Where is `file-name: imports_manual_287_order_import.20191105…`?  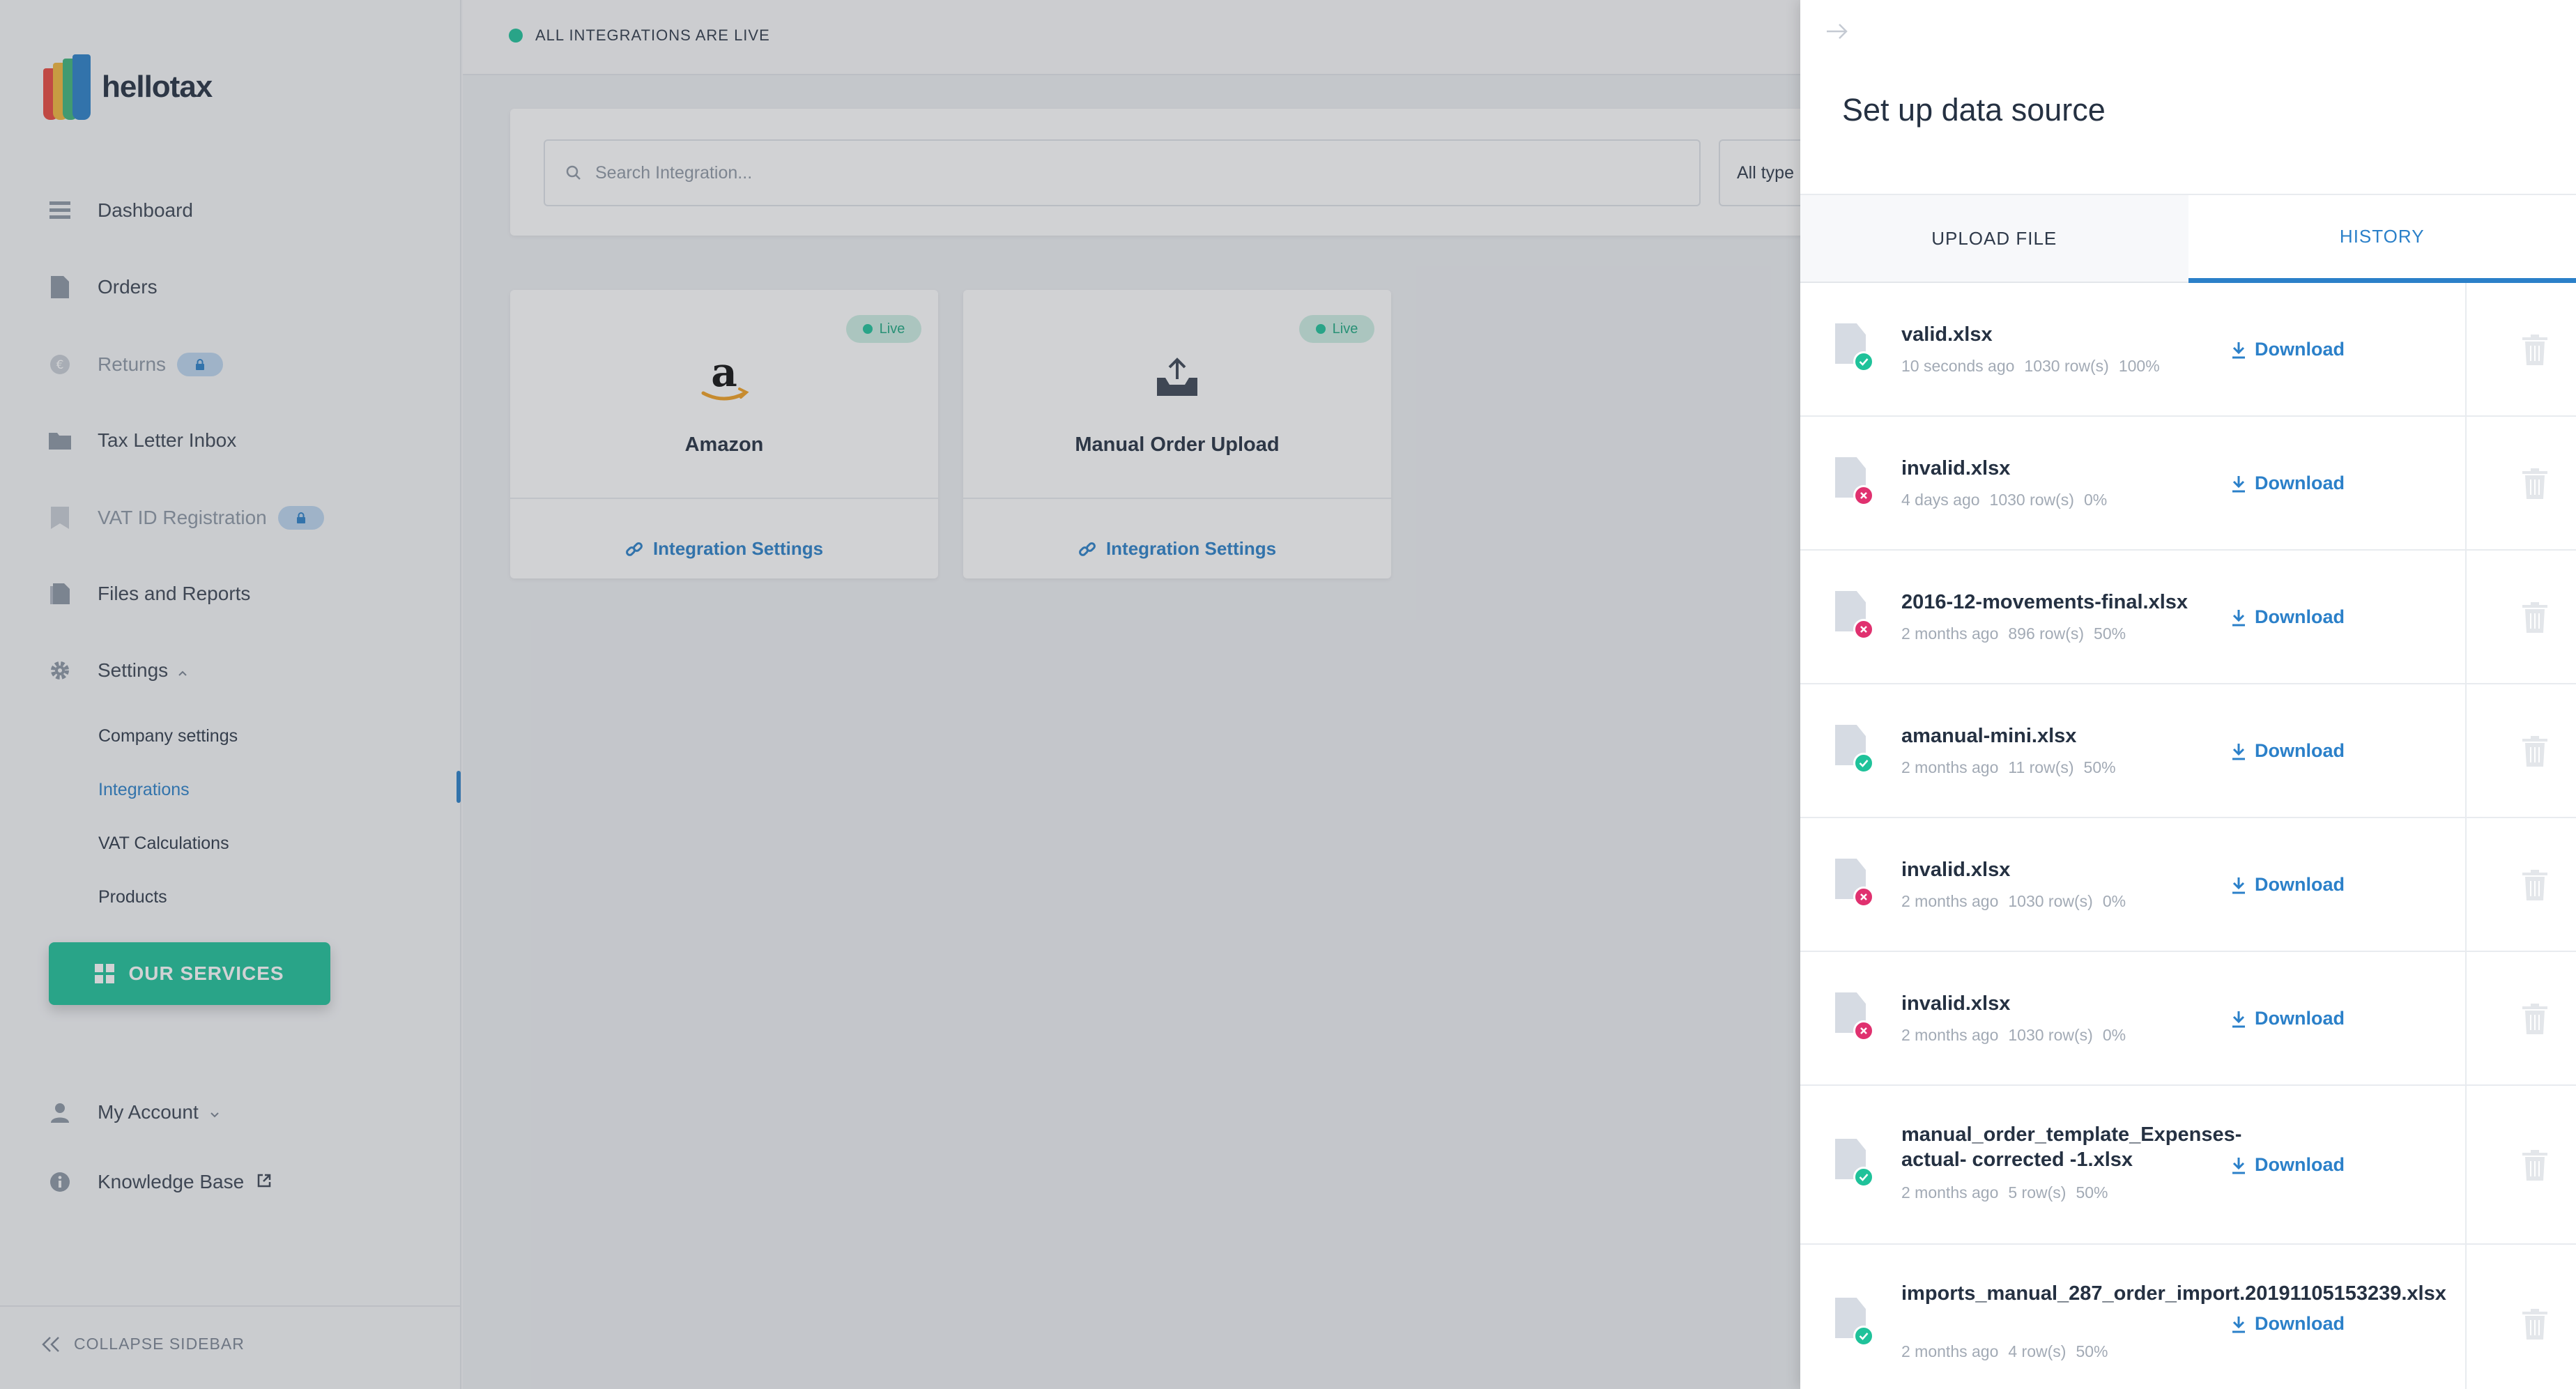
file-name: imports_manual_287_order_import.20191105… is located at coordinates (2173, 1293).